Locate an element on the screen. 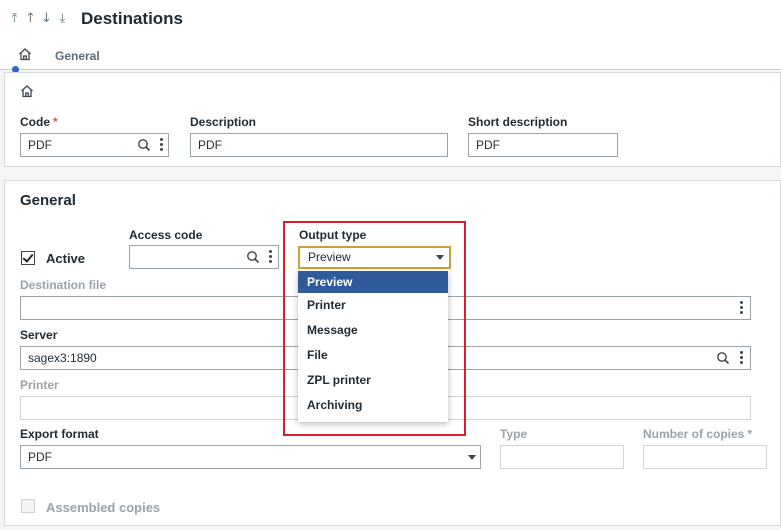  active-checkbox is located at coordinates (28, 258).